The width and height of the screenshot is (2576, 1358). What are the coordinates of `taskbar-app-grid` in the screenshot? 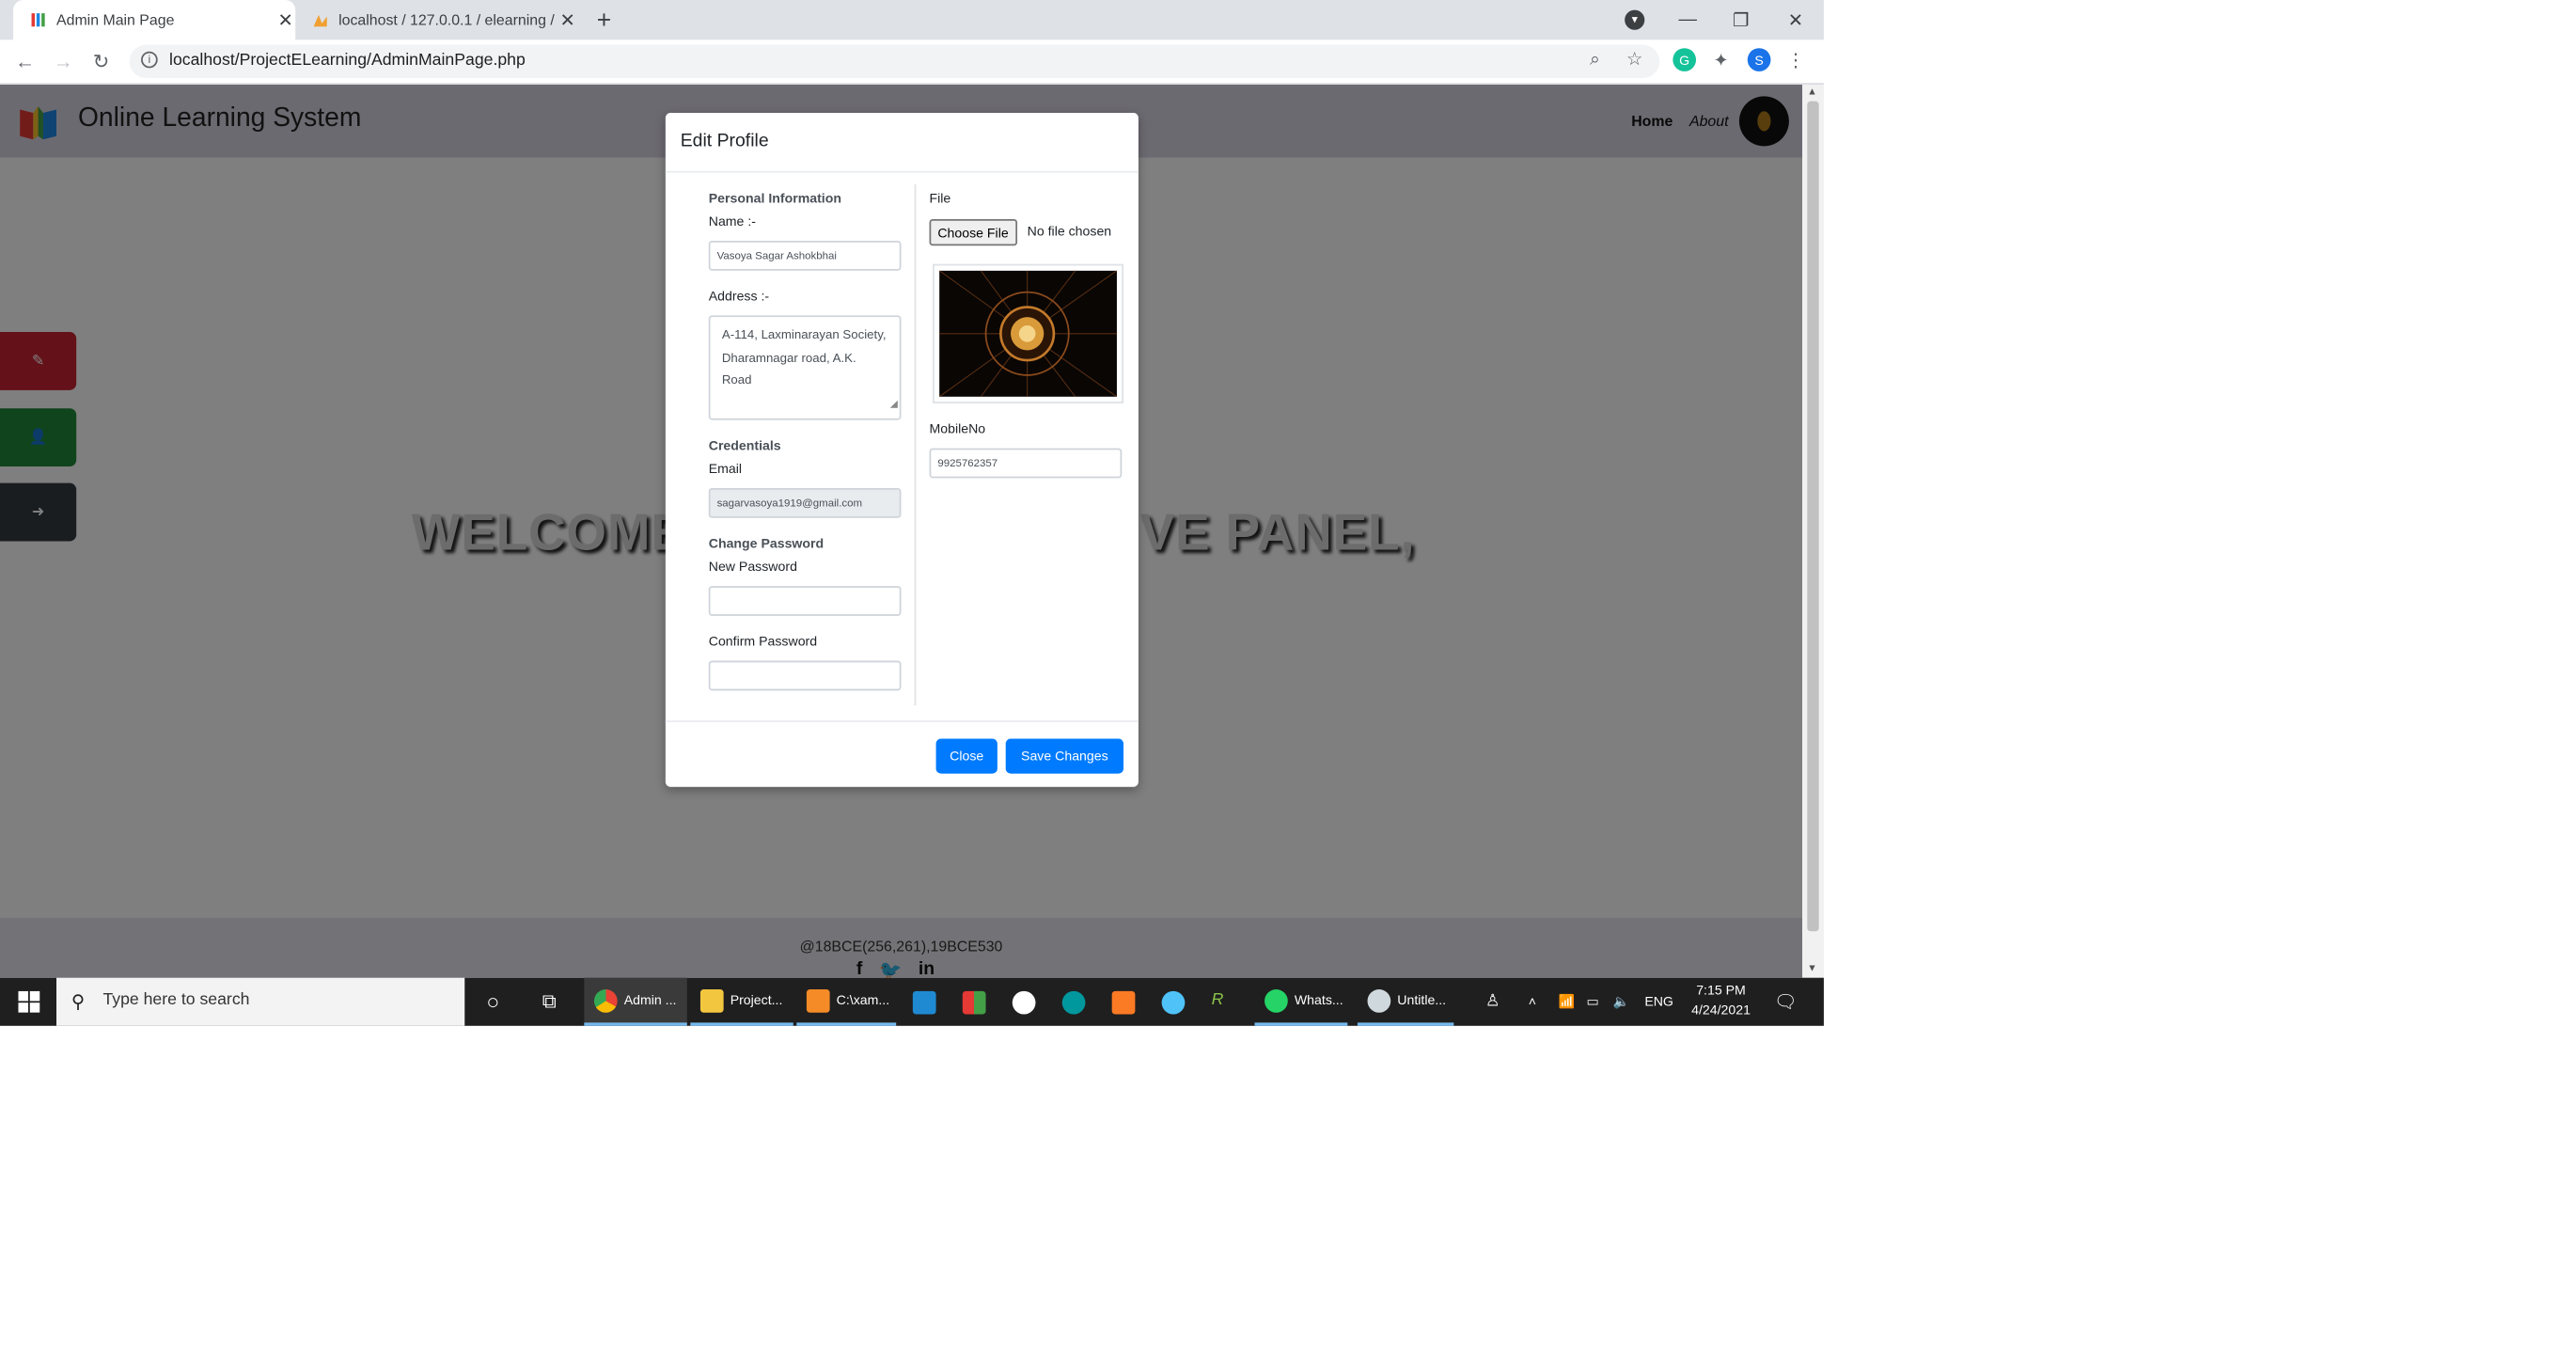 It's located at (974, 1002).